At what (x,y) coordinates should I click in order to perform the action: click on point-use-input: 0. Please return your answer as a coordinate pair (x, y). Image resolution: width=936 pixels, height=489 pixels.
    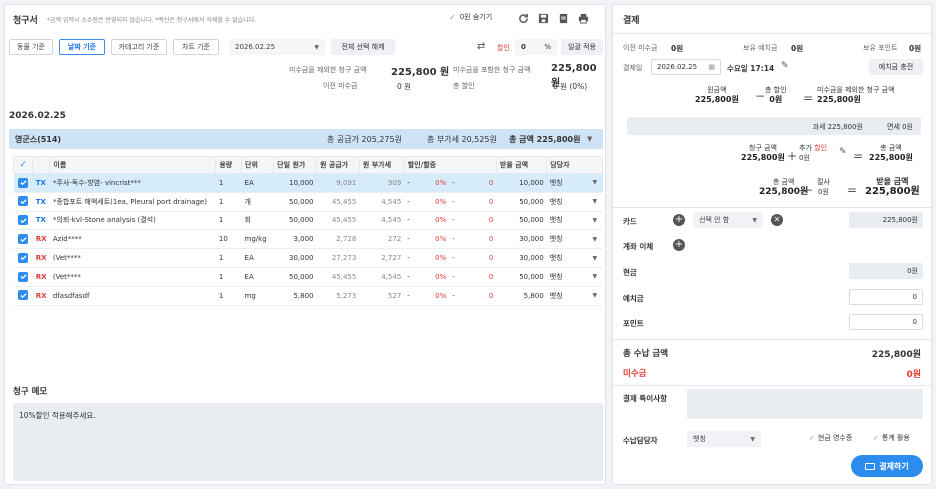
    Looking at the image, I should click on (886, 322).